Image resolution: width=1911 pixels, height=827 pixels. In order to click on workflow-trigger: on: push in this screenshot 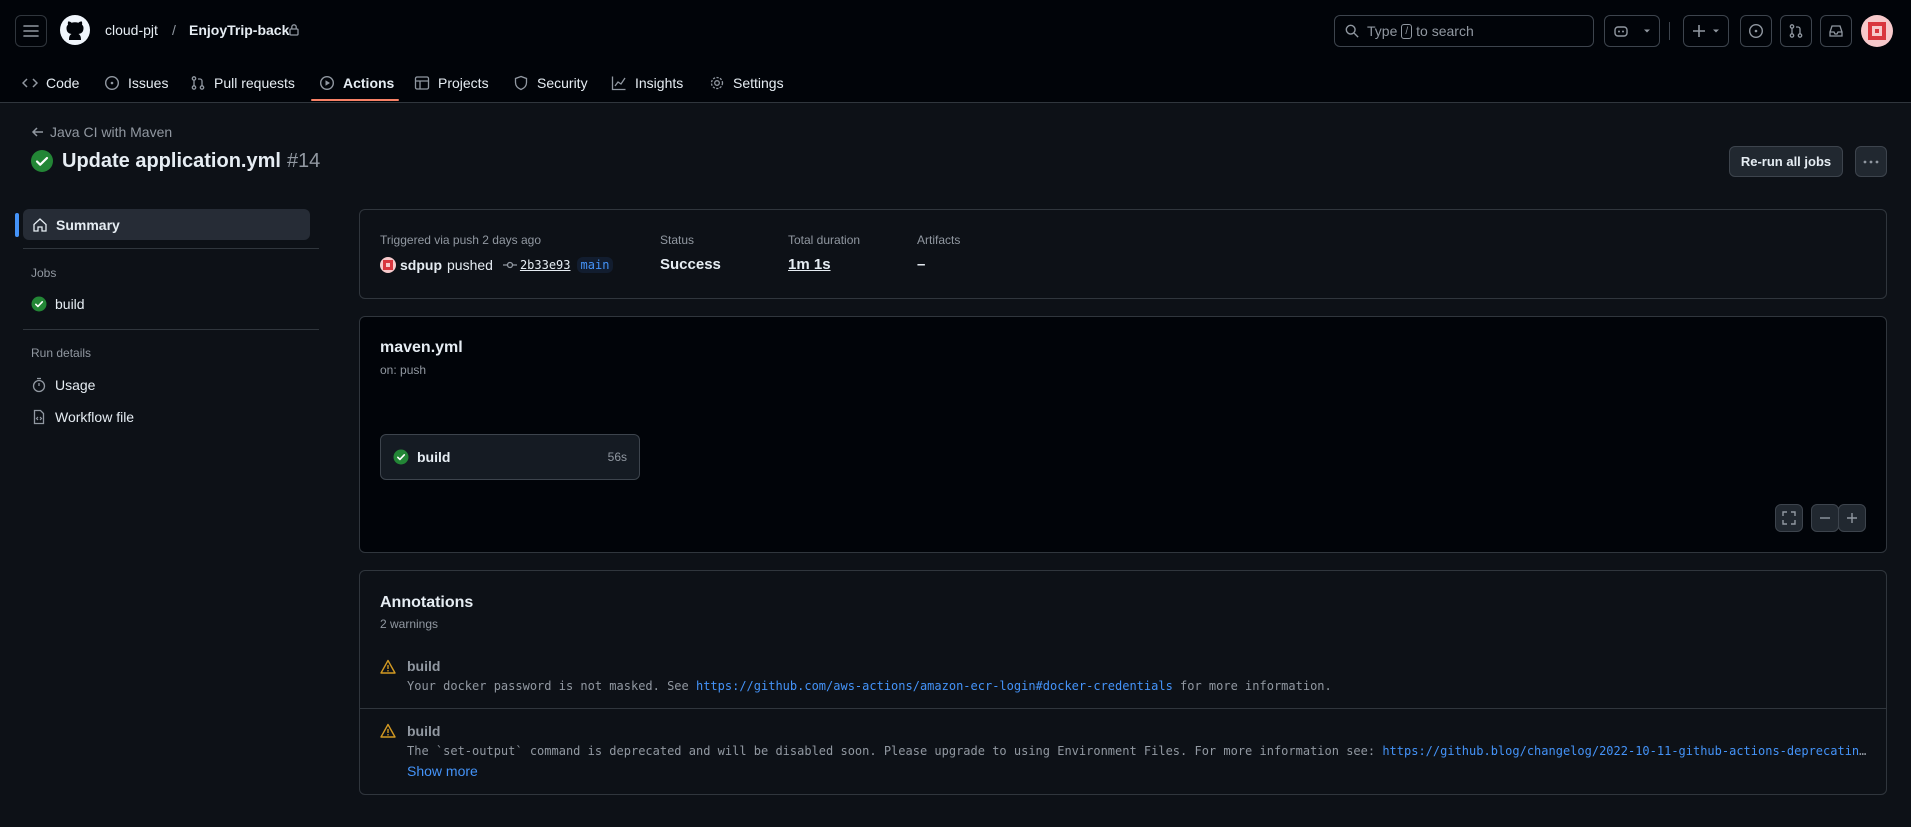, I will do `click(403, 370)`.